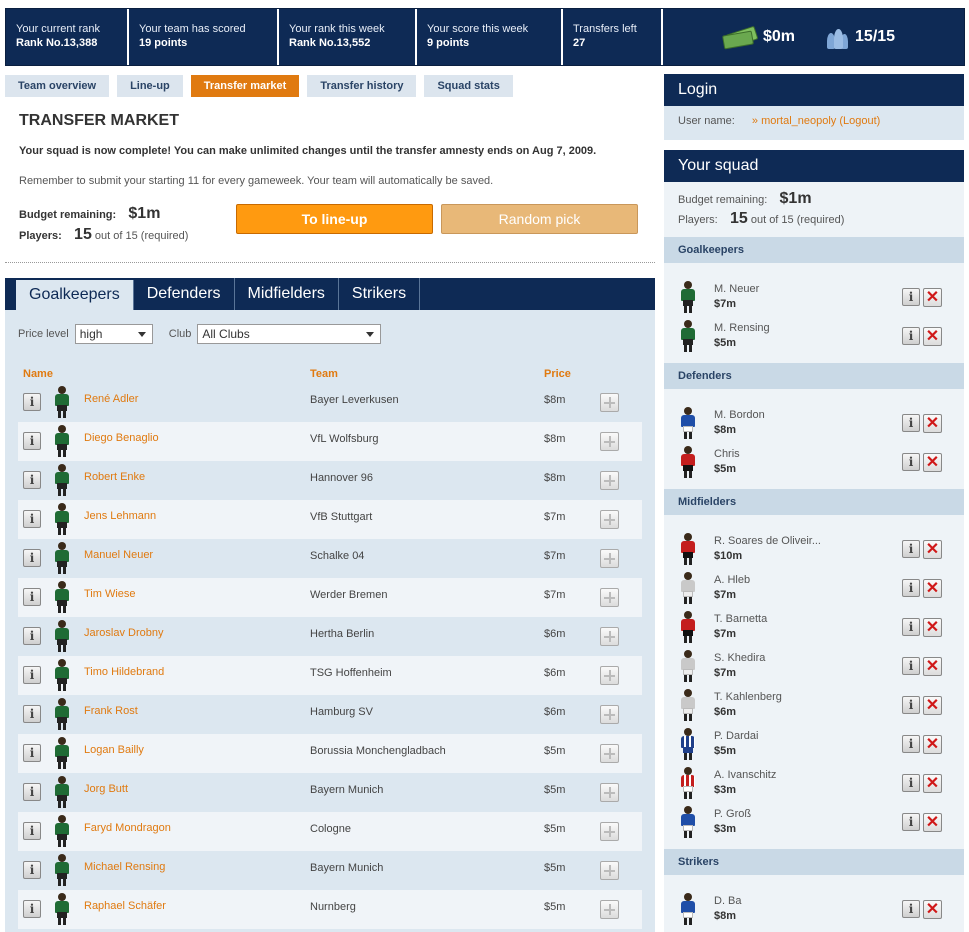  I want to click on player-name-link: Jaroslav Drobny, so click(123, 633).